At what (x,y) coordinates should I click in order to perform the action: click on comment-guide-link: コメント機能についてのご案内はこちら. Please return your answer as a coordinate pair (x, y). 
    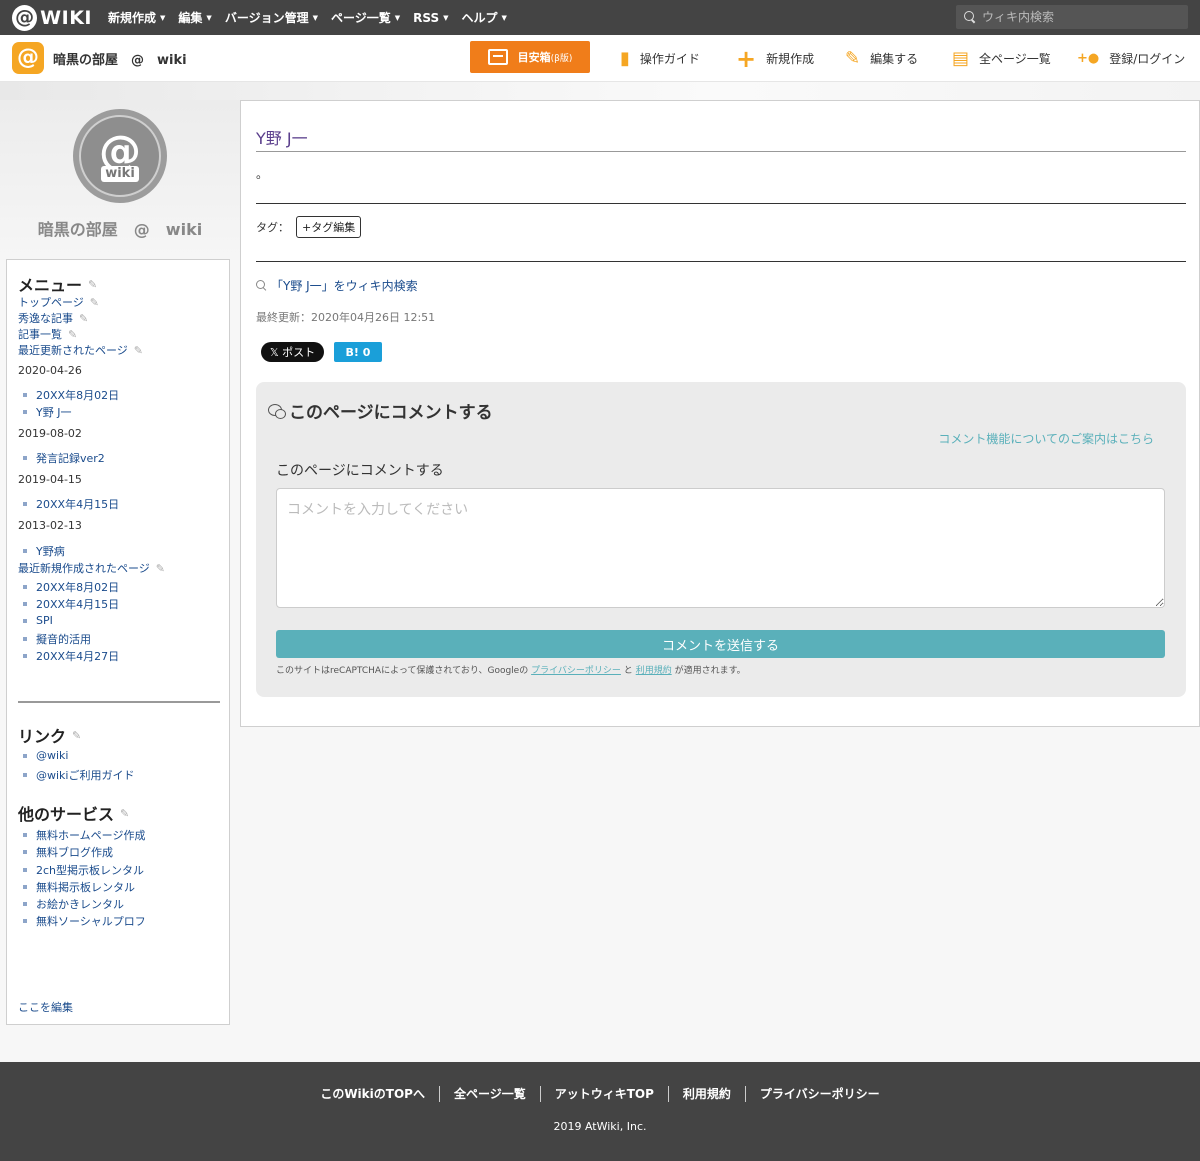
    Looking at the image, I should click on (1046, 438).